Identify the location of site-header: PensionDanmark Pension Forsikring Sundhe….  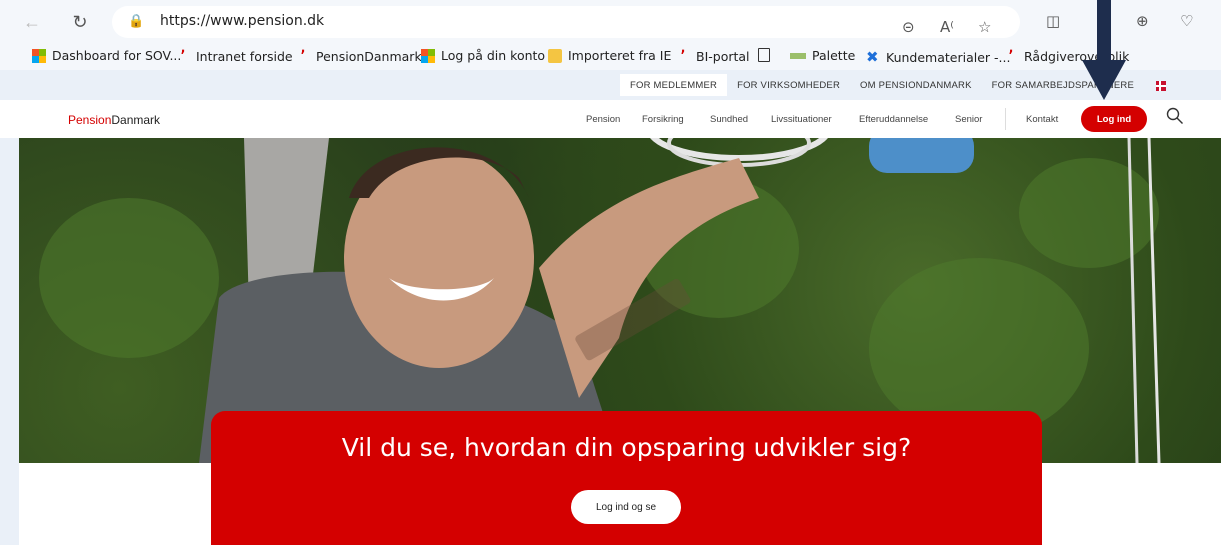
(610, 119).